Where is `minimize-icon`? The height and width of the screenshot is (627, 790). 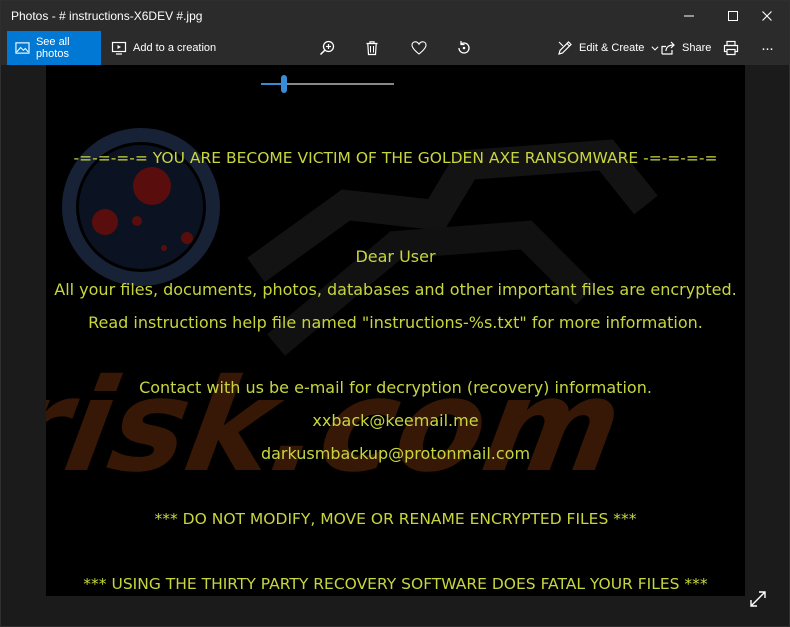
minimize-icon is located at coordinates (689, 16).